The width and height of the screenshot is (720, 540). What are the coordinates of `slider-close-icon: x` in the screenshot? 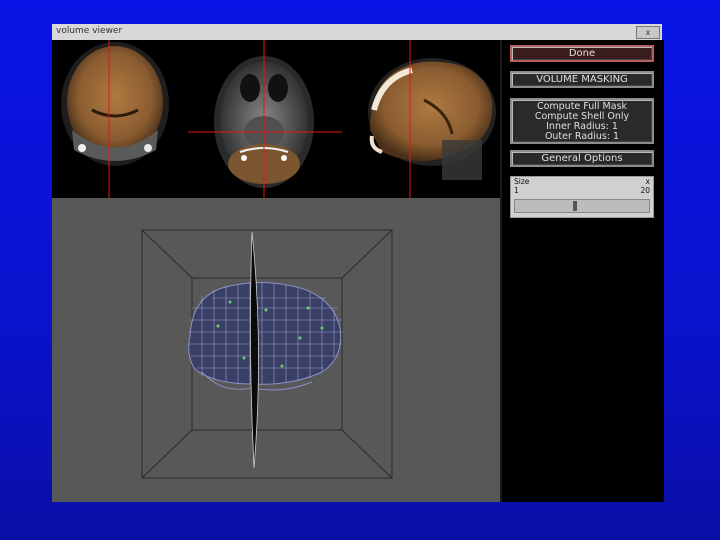 It's located at (648, 181).